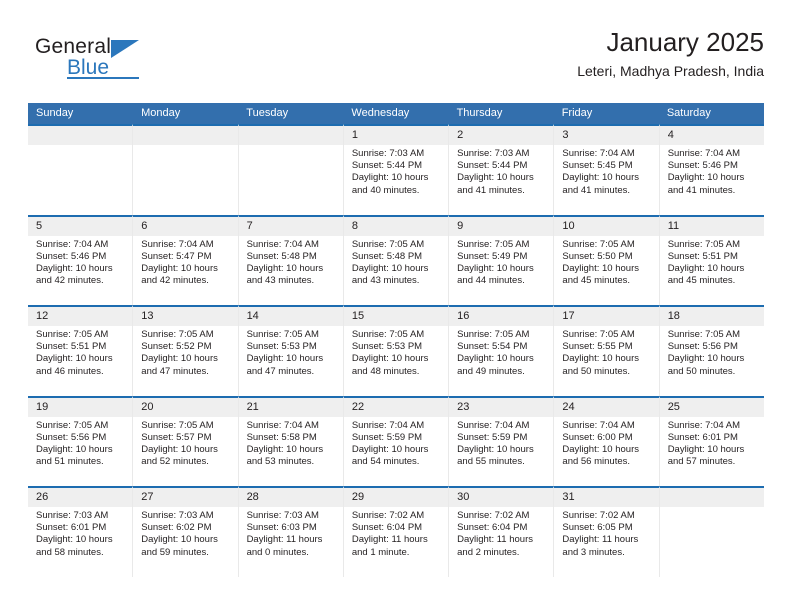 This screenshot has width=792, height=612. Describe the element at coordinates (80, 226) in the screenshot. I see `day-number: 5` at that location.